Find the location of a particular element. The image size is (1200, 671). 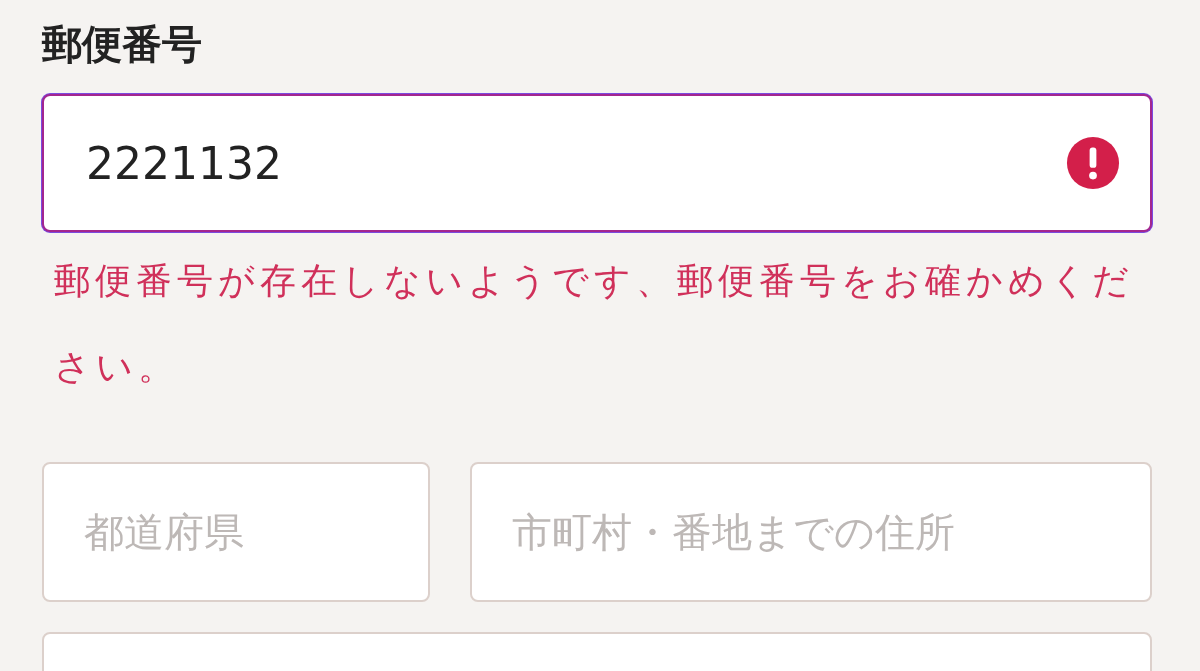

address-field: 市町村・番地までの住所 is located at coordinates (811, 532).